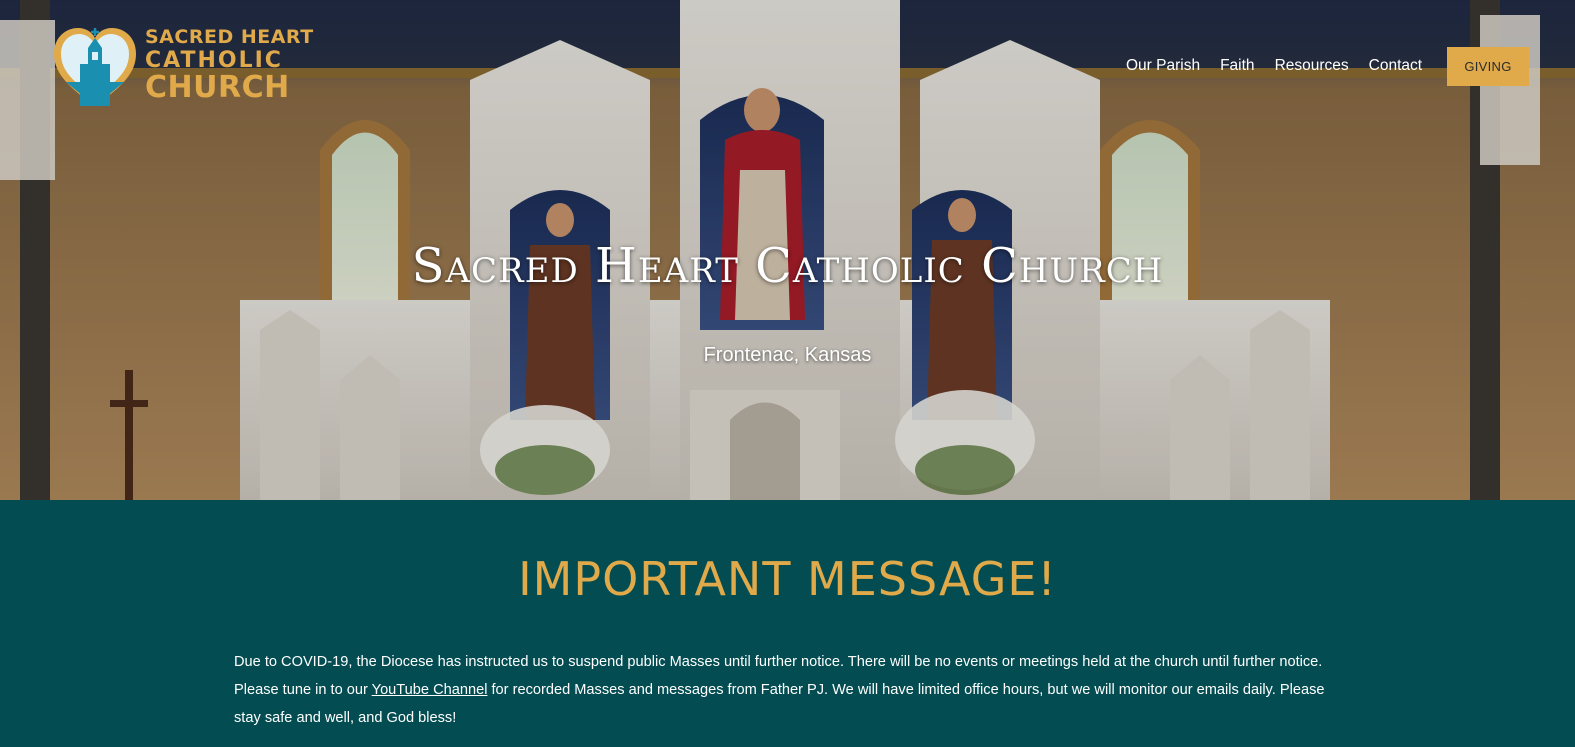 Image resolution: width=1575 pixels, height=747 pixels. I want to click on logo-text-line3: CHURCH, so click(217, 87).